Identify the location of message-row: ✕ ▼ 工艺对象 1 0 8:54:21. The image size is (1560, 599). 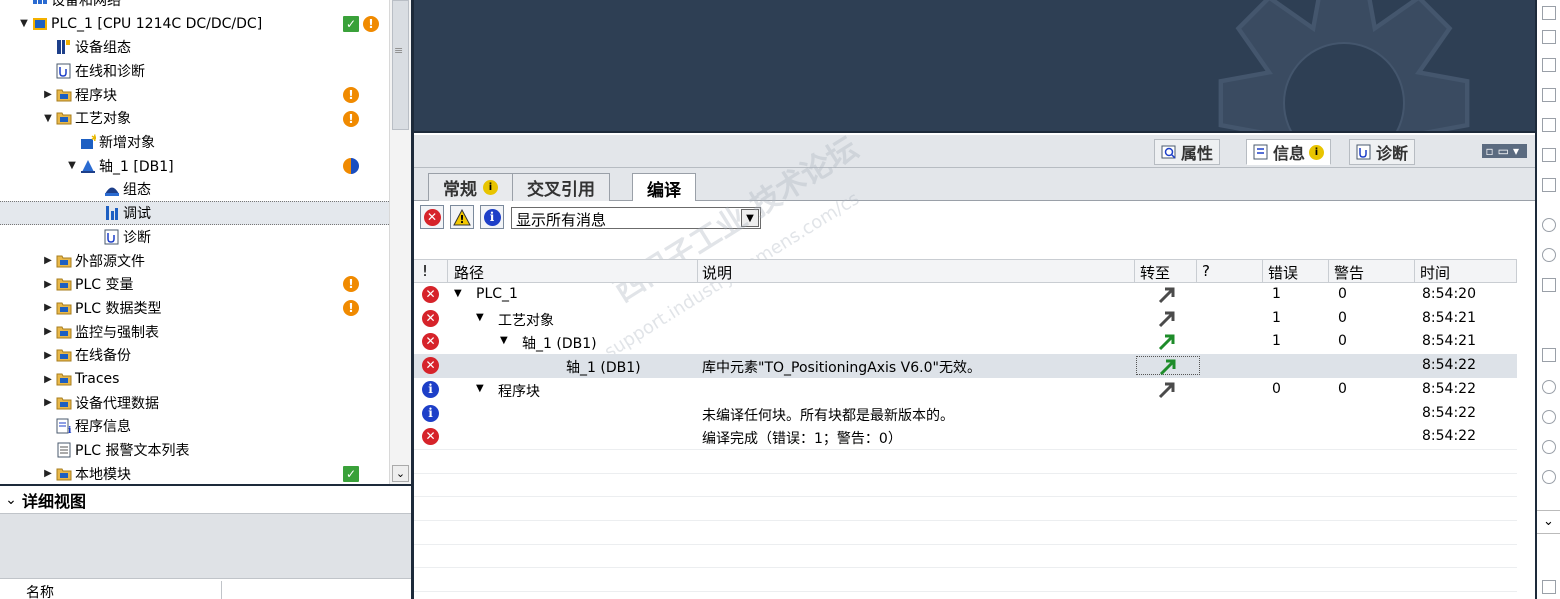
(965, 319).